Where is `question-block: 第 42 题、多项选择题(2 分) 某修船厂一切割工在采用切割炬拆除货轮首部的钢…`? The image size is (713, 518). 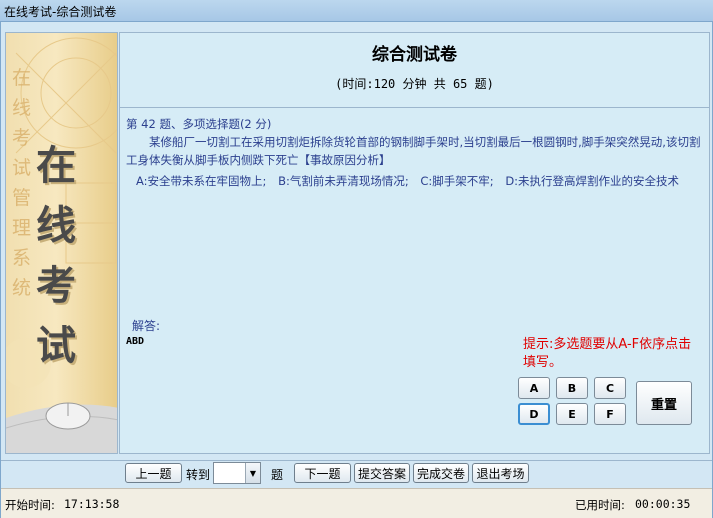
question-block: 第 42 题、多项选择题(2 分) 某修船厂一切割工在采用切割炬拆除货轮首部的钢… is located at coordinates (413, 152).